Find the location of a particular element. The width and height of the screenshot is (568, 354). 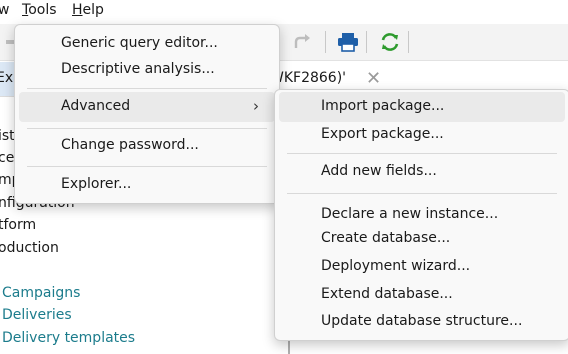

menu-tools-rest: ools is located at coordinates (42, 10).